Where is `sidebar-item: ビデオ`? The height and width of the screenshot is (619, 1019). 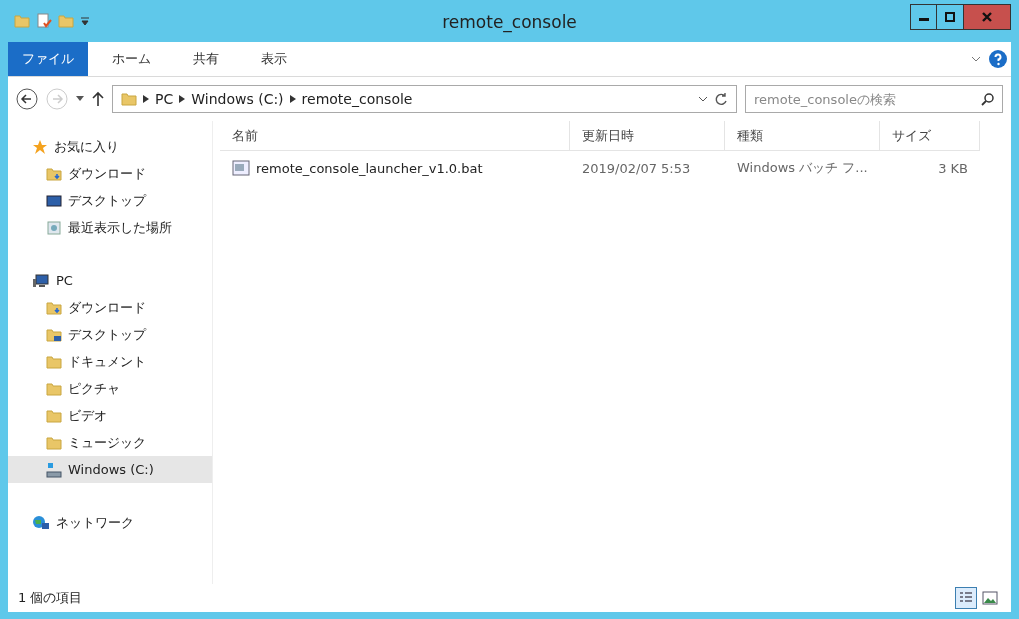 sidebar-item: ビデオ is located at coordinates (110, 415).